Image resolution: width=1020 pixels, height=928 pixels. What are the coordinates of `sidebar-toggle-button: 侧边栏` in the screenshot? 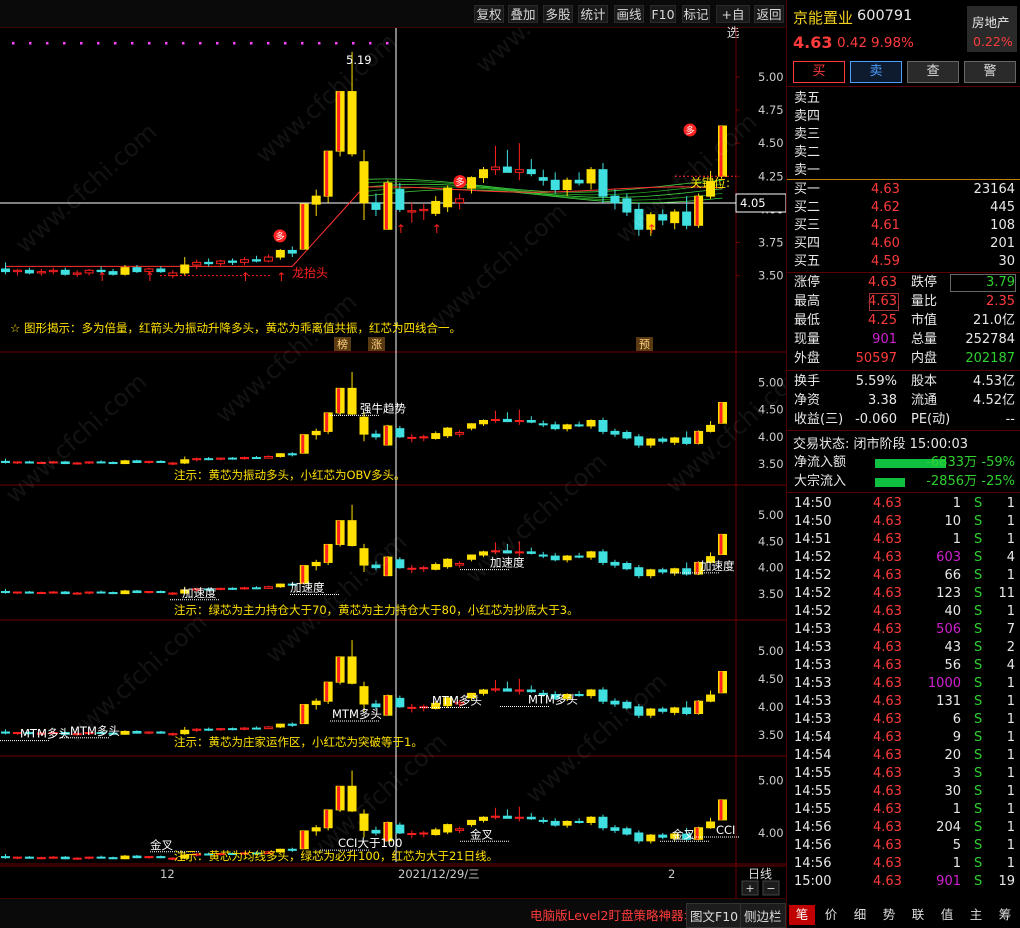 It's located at (763, 915).